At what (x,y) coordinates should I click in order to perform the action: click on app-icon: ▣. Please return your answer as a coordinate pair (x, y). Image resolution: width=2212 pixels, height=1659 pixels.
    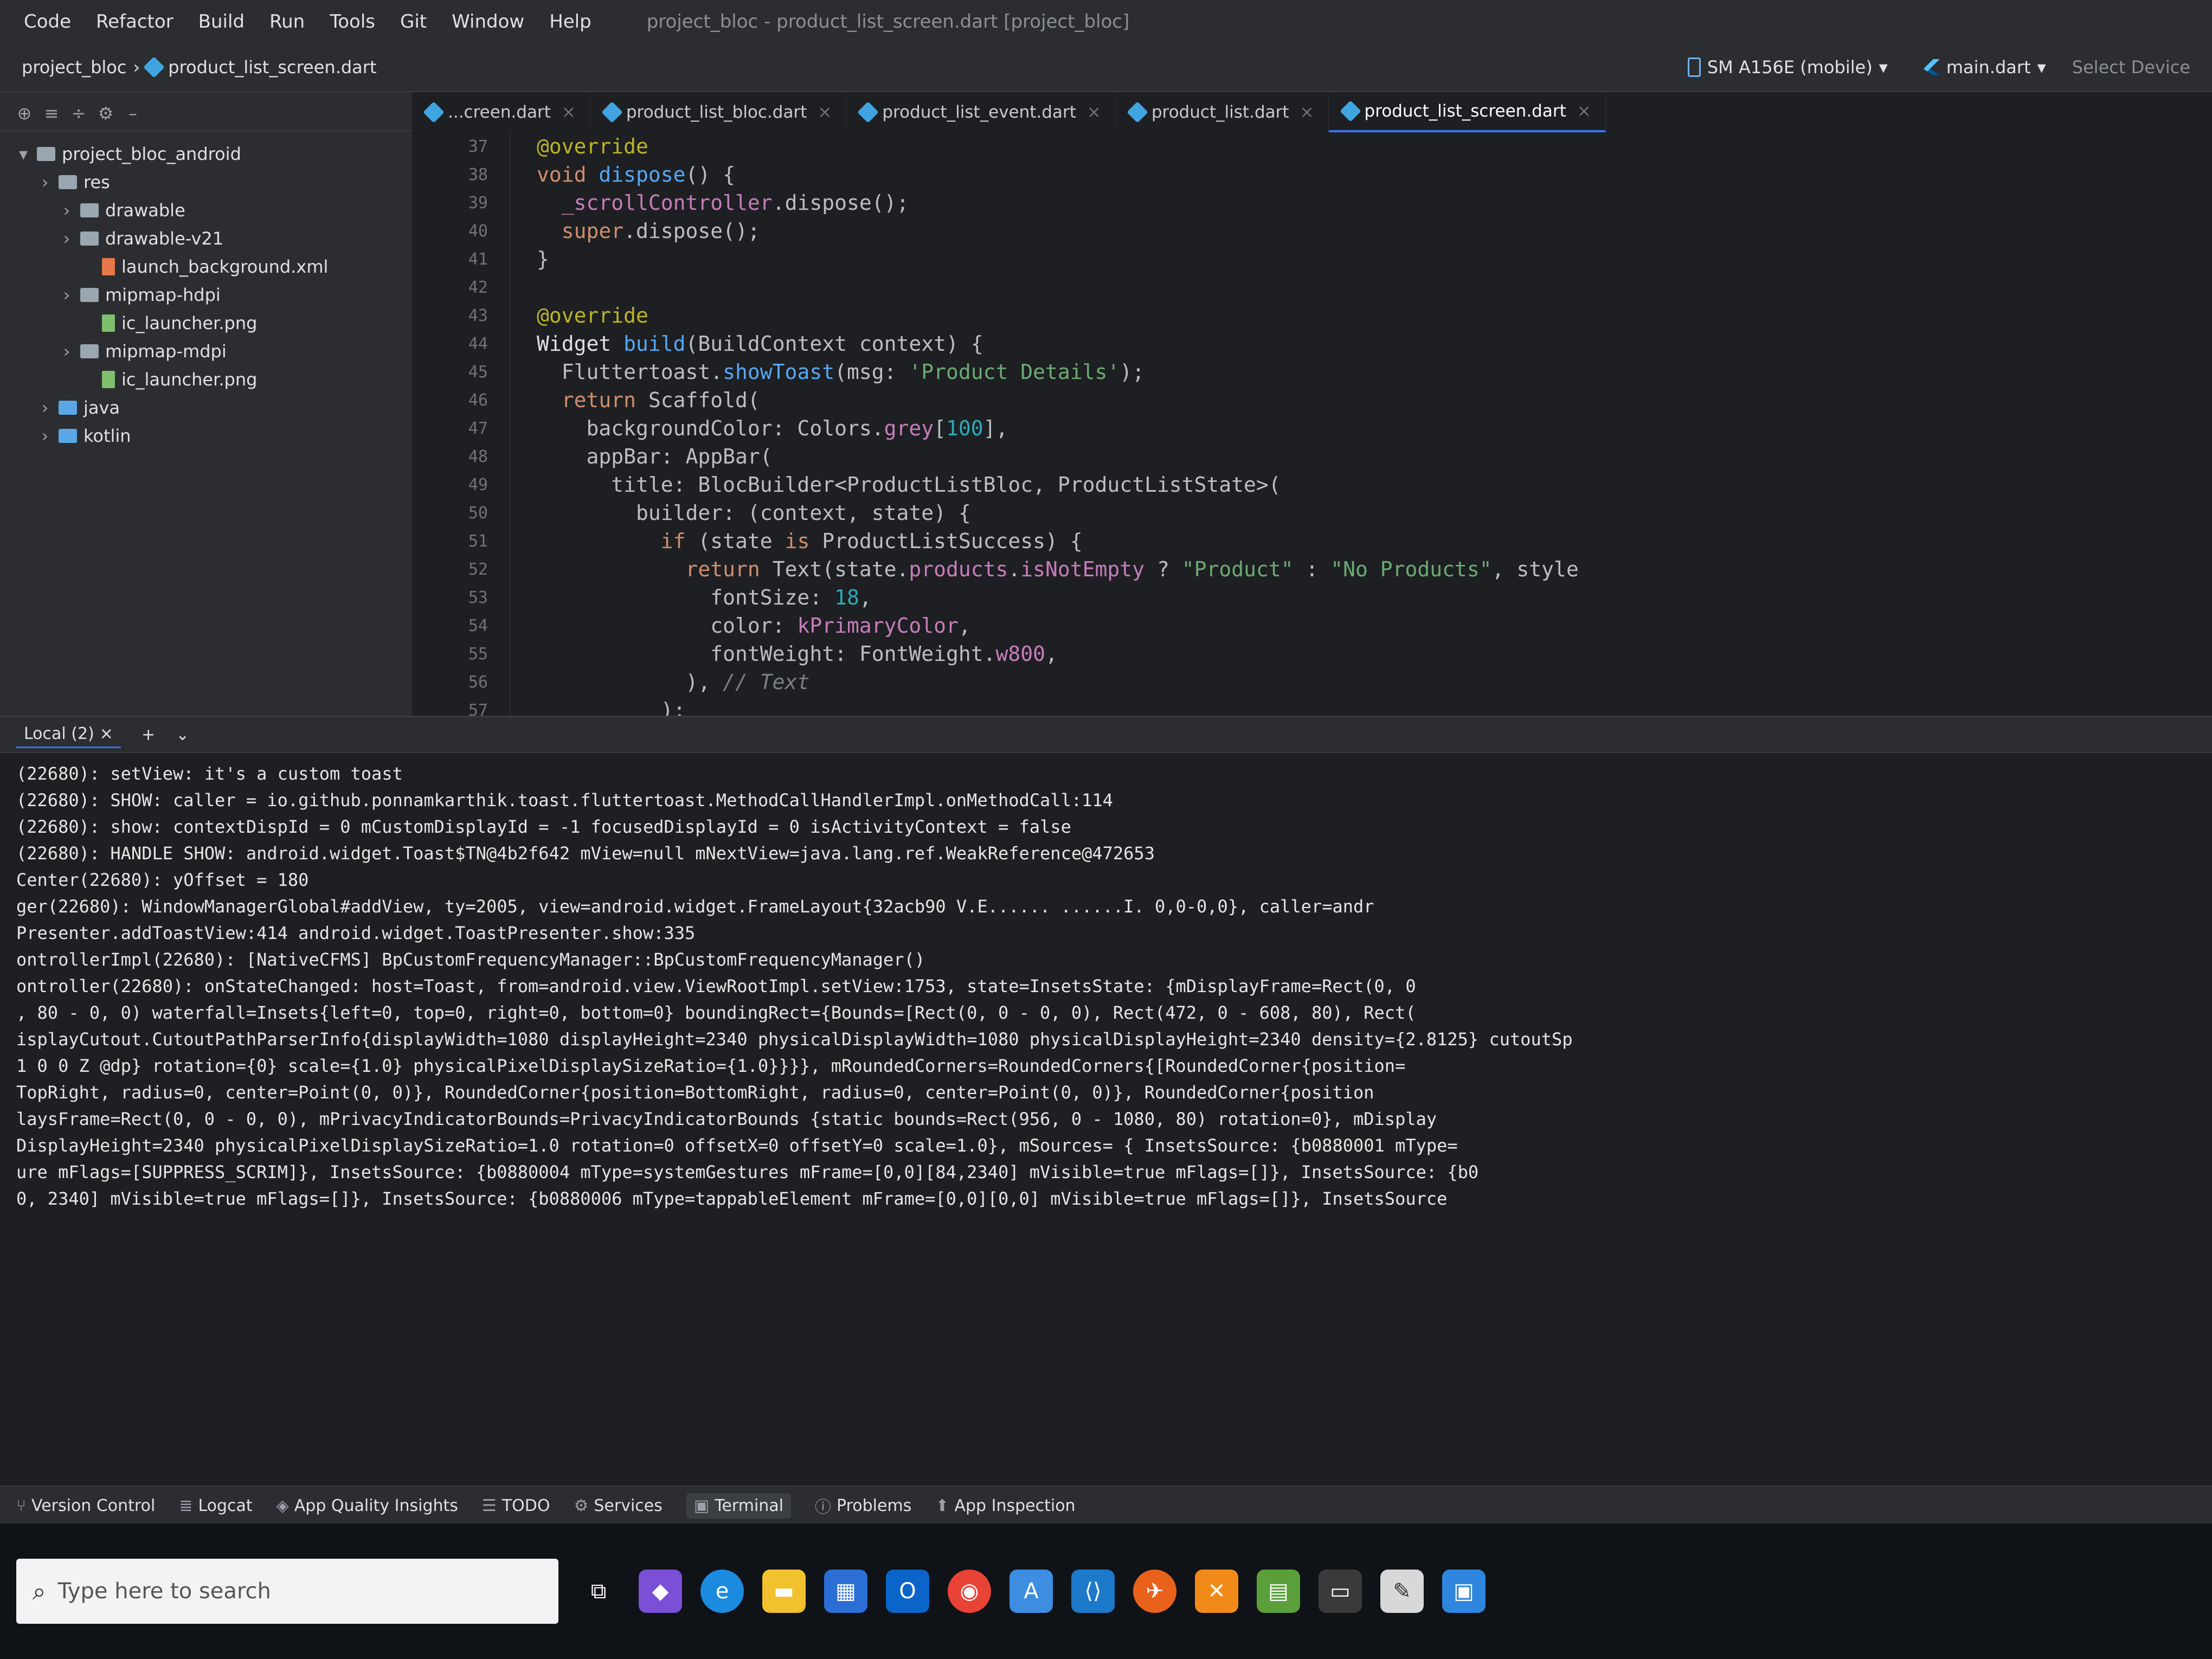
    Looking at the image, I should click on (1464, 1591).